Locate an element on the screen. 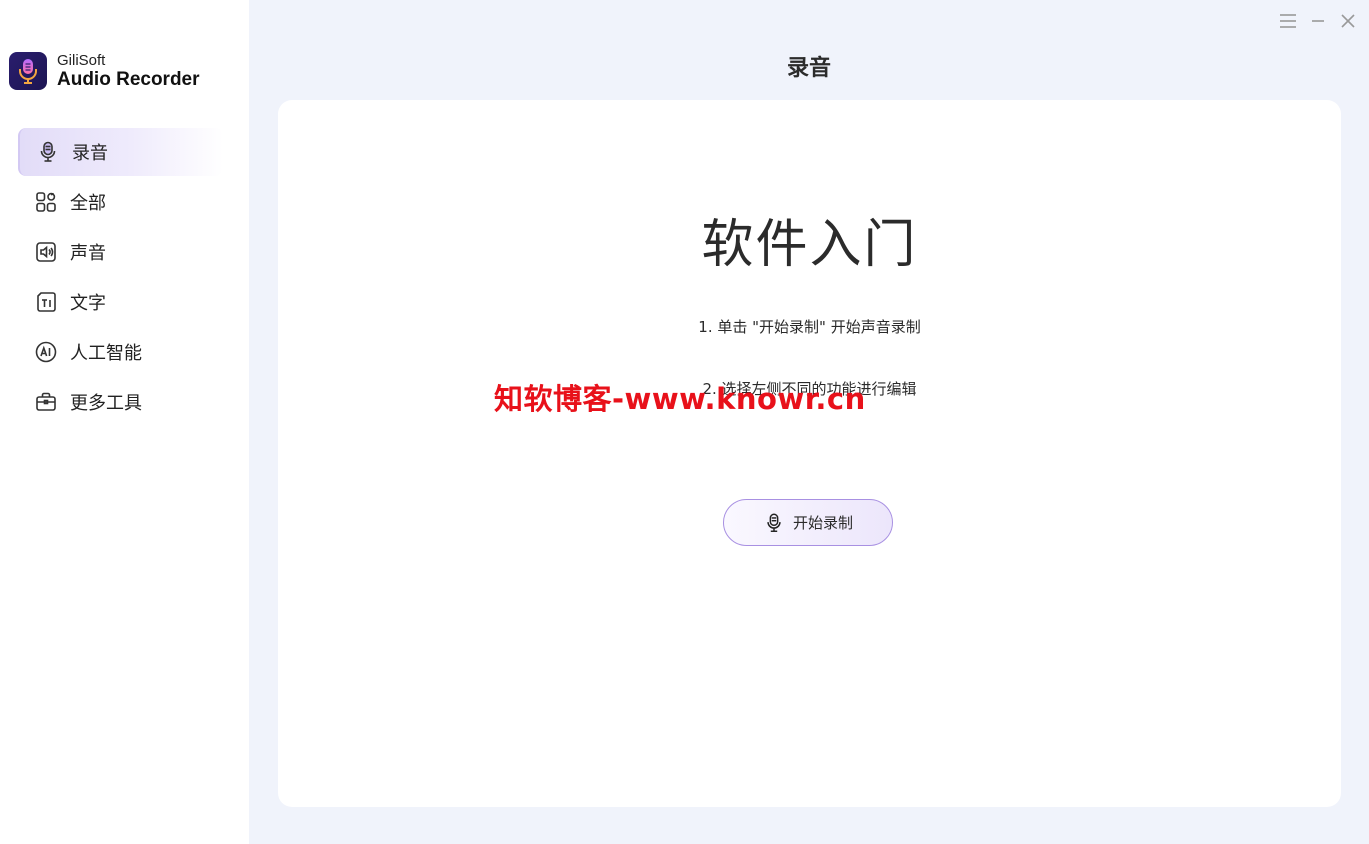 This screenshot has width=1369, height=844. toolbox-icon is located at coordinates (46, 402).